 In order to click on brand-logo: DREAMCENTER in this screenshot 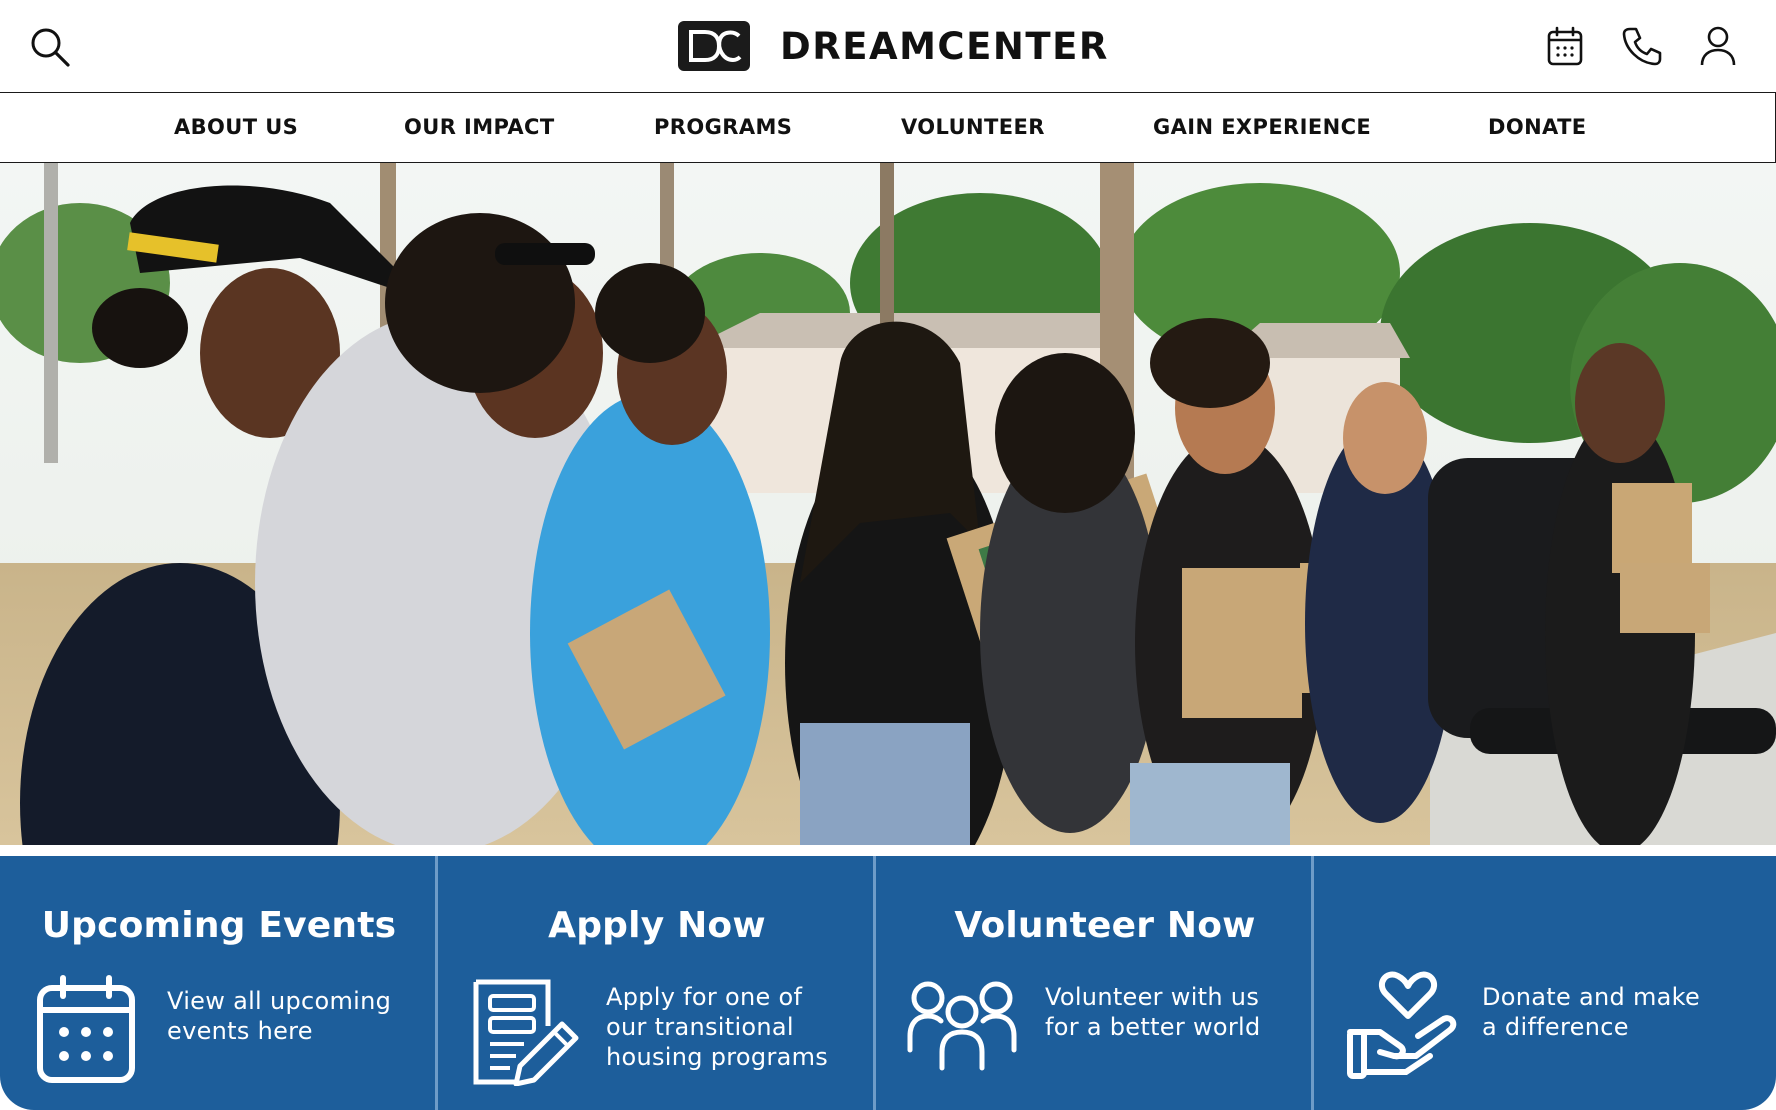, I will do `click(893, 46)`.